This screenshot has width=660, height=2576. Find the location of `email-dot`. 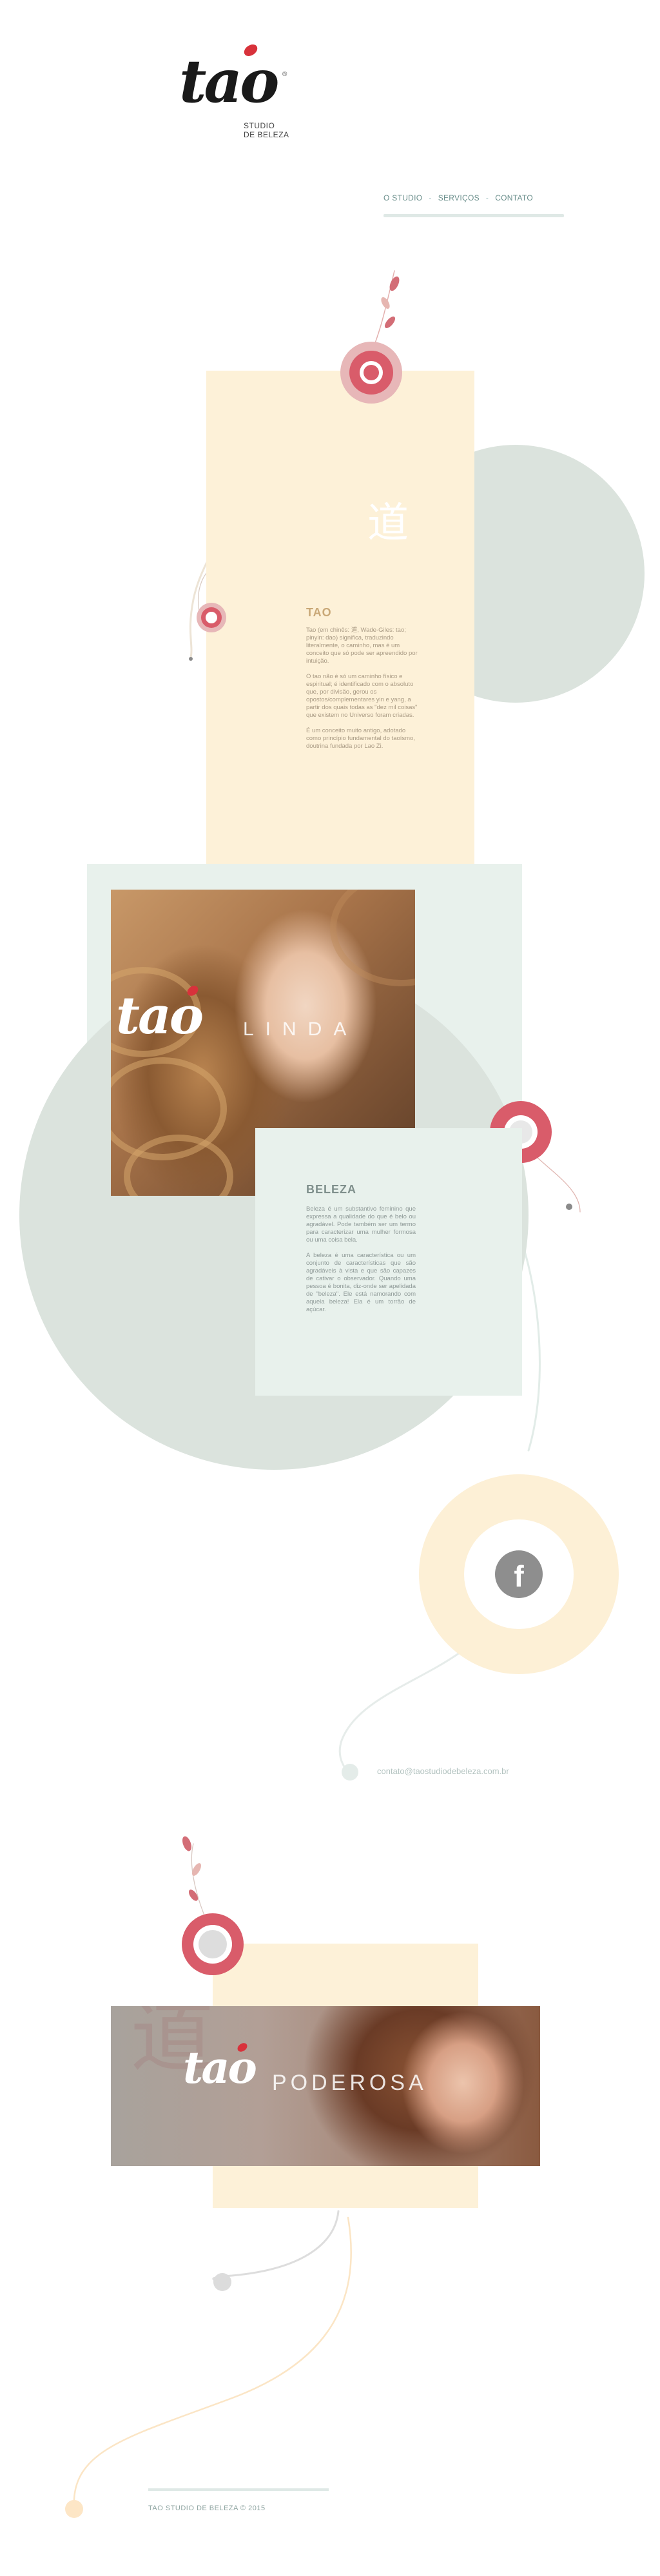

email-dot is located at coordinates (350, 1773).